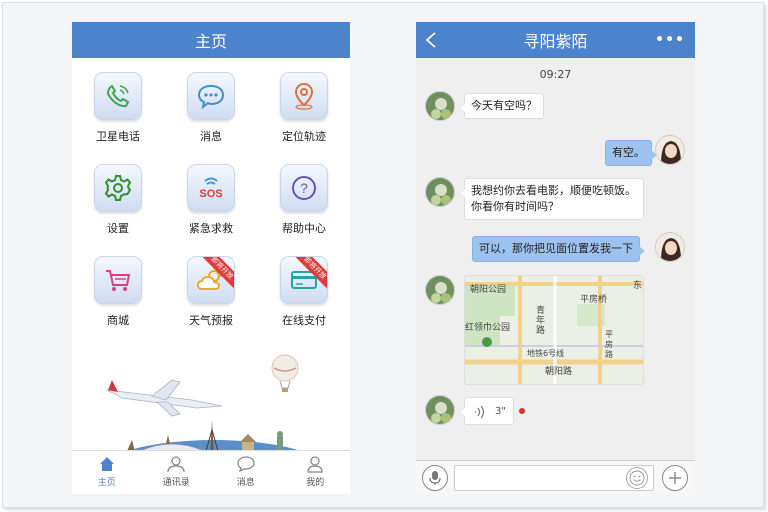 The width and height of the screenshot is (768, 512). I want to click on voice-duration: 3", so click(500, 411).